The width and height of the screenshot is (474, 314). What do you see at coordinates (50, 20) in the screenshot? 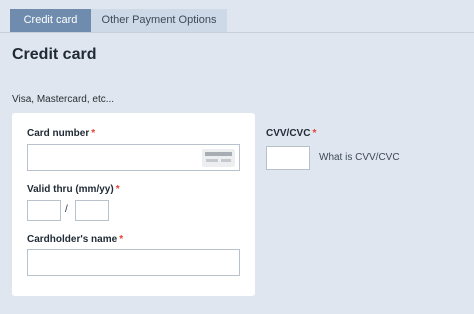
I see `tab-credit-card: Credit card` at bounding box center [50, 20].